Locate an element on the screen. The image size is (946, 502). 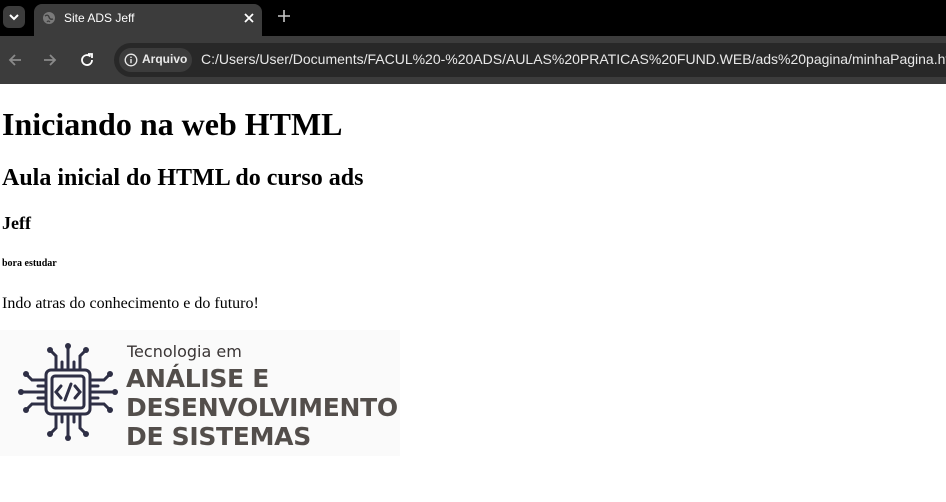
banner-line-2: ANÁLISE E is located at coordinates (198, 378).